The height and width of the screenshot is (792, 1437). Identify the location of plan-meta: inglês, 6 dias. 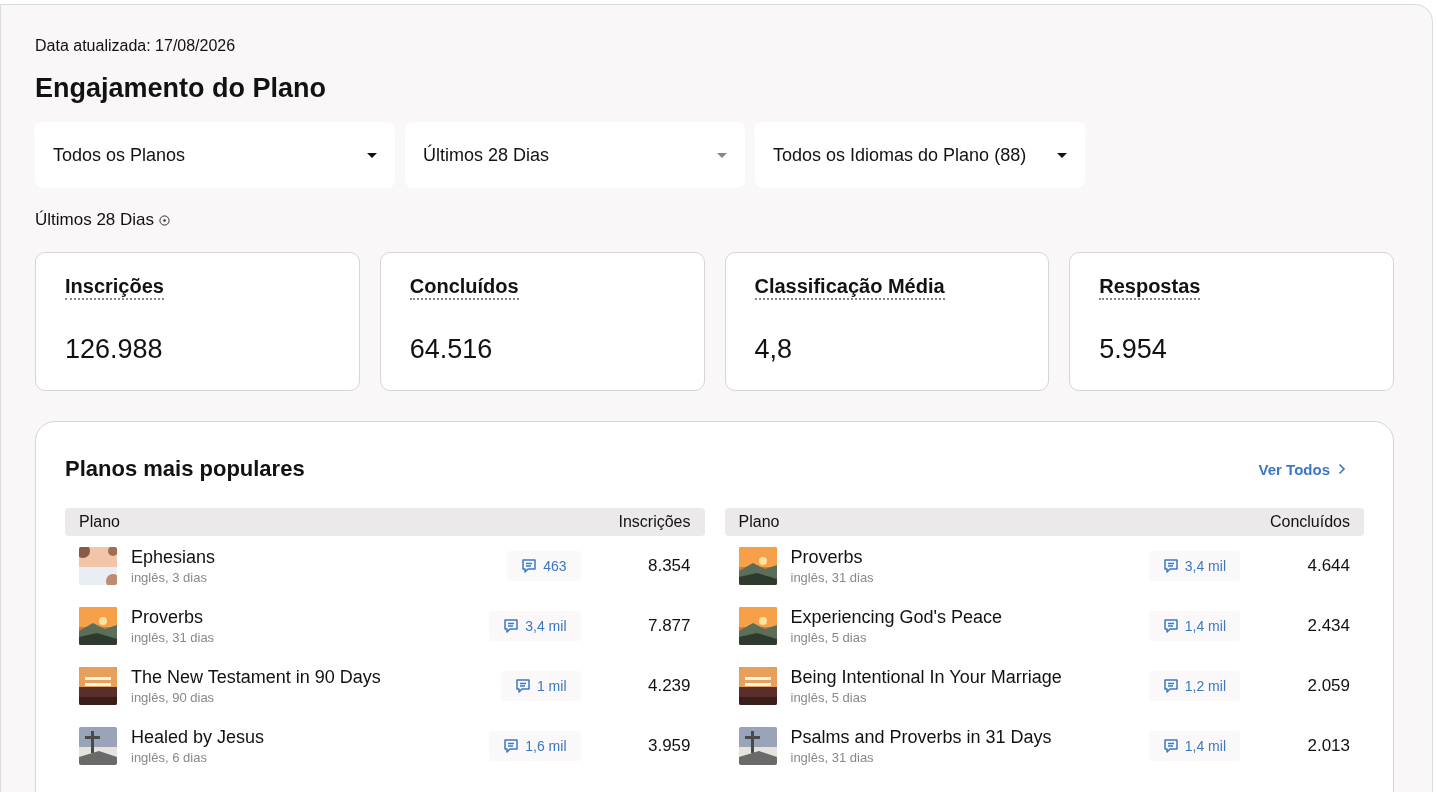
(169, 757).